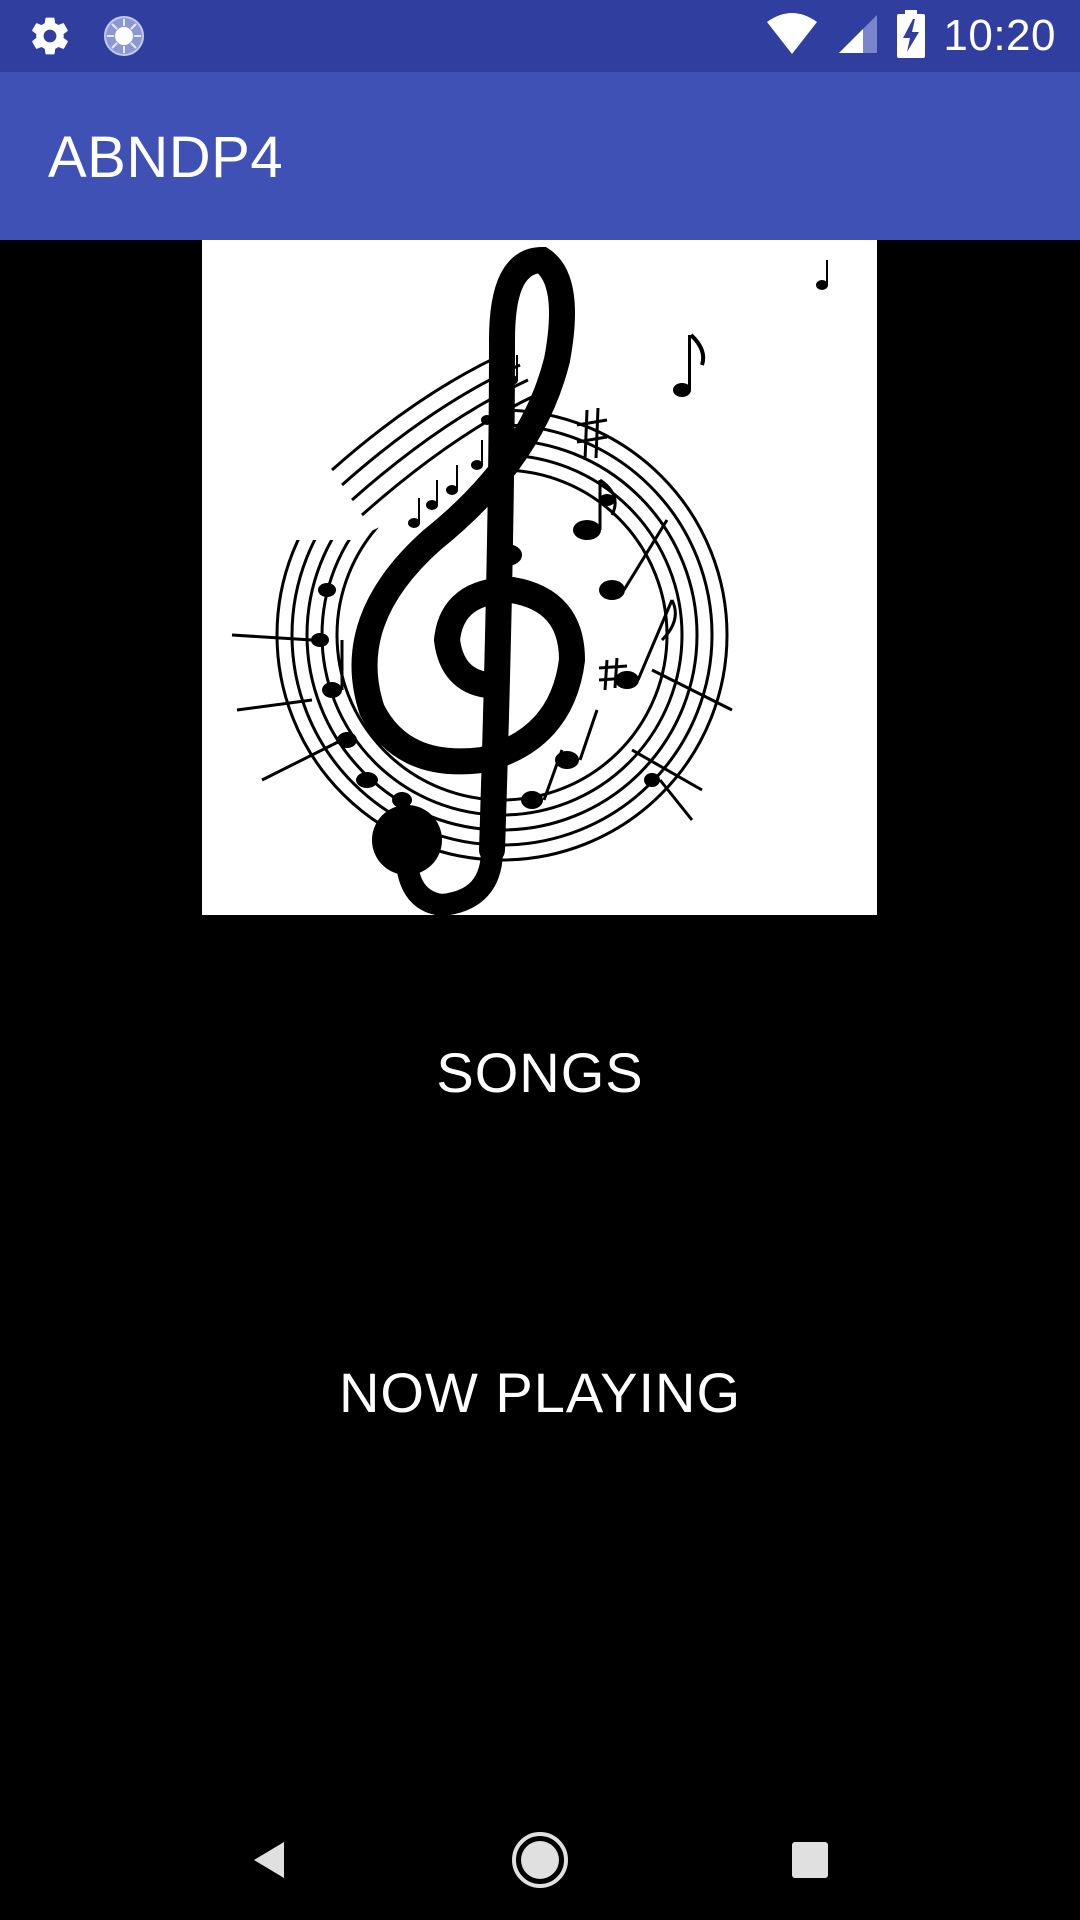 The width and height of the screenshot is (1080, 1920). I want to click on wifi-icon, so click(792, 36).